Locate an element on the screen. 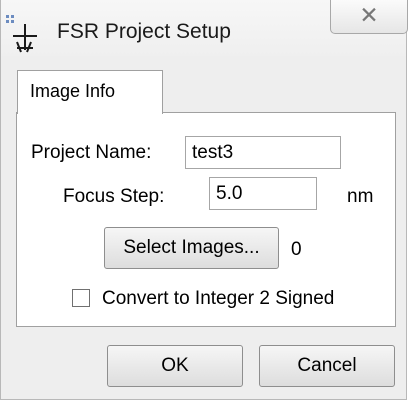 Image resolution: width=409 pixels, height=401 pixels. title-bar: FSR Project Setup ✕ is located at coordinates (204, 28).